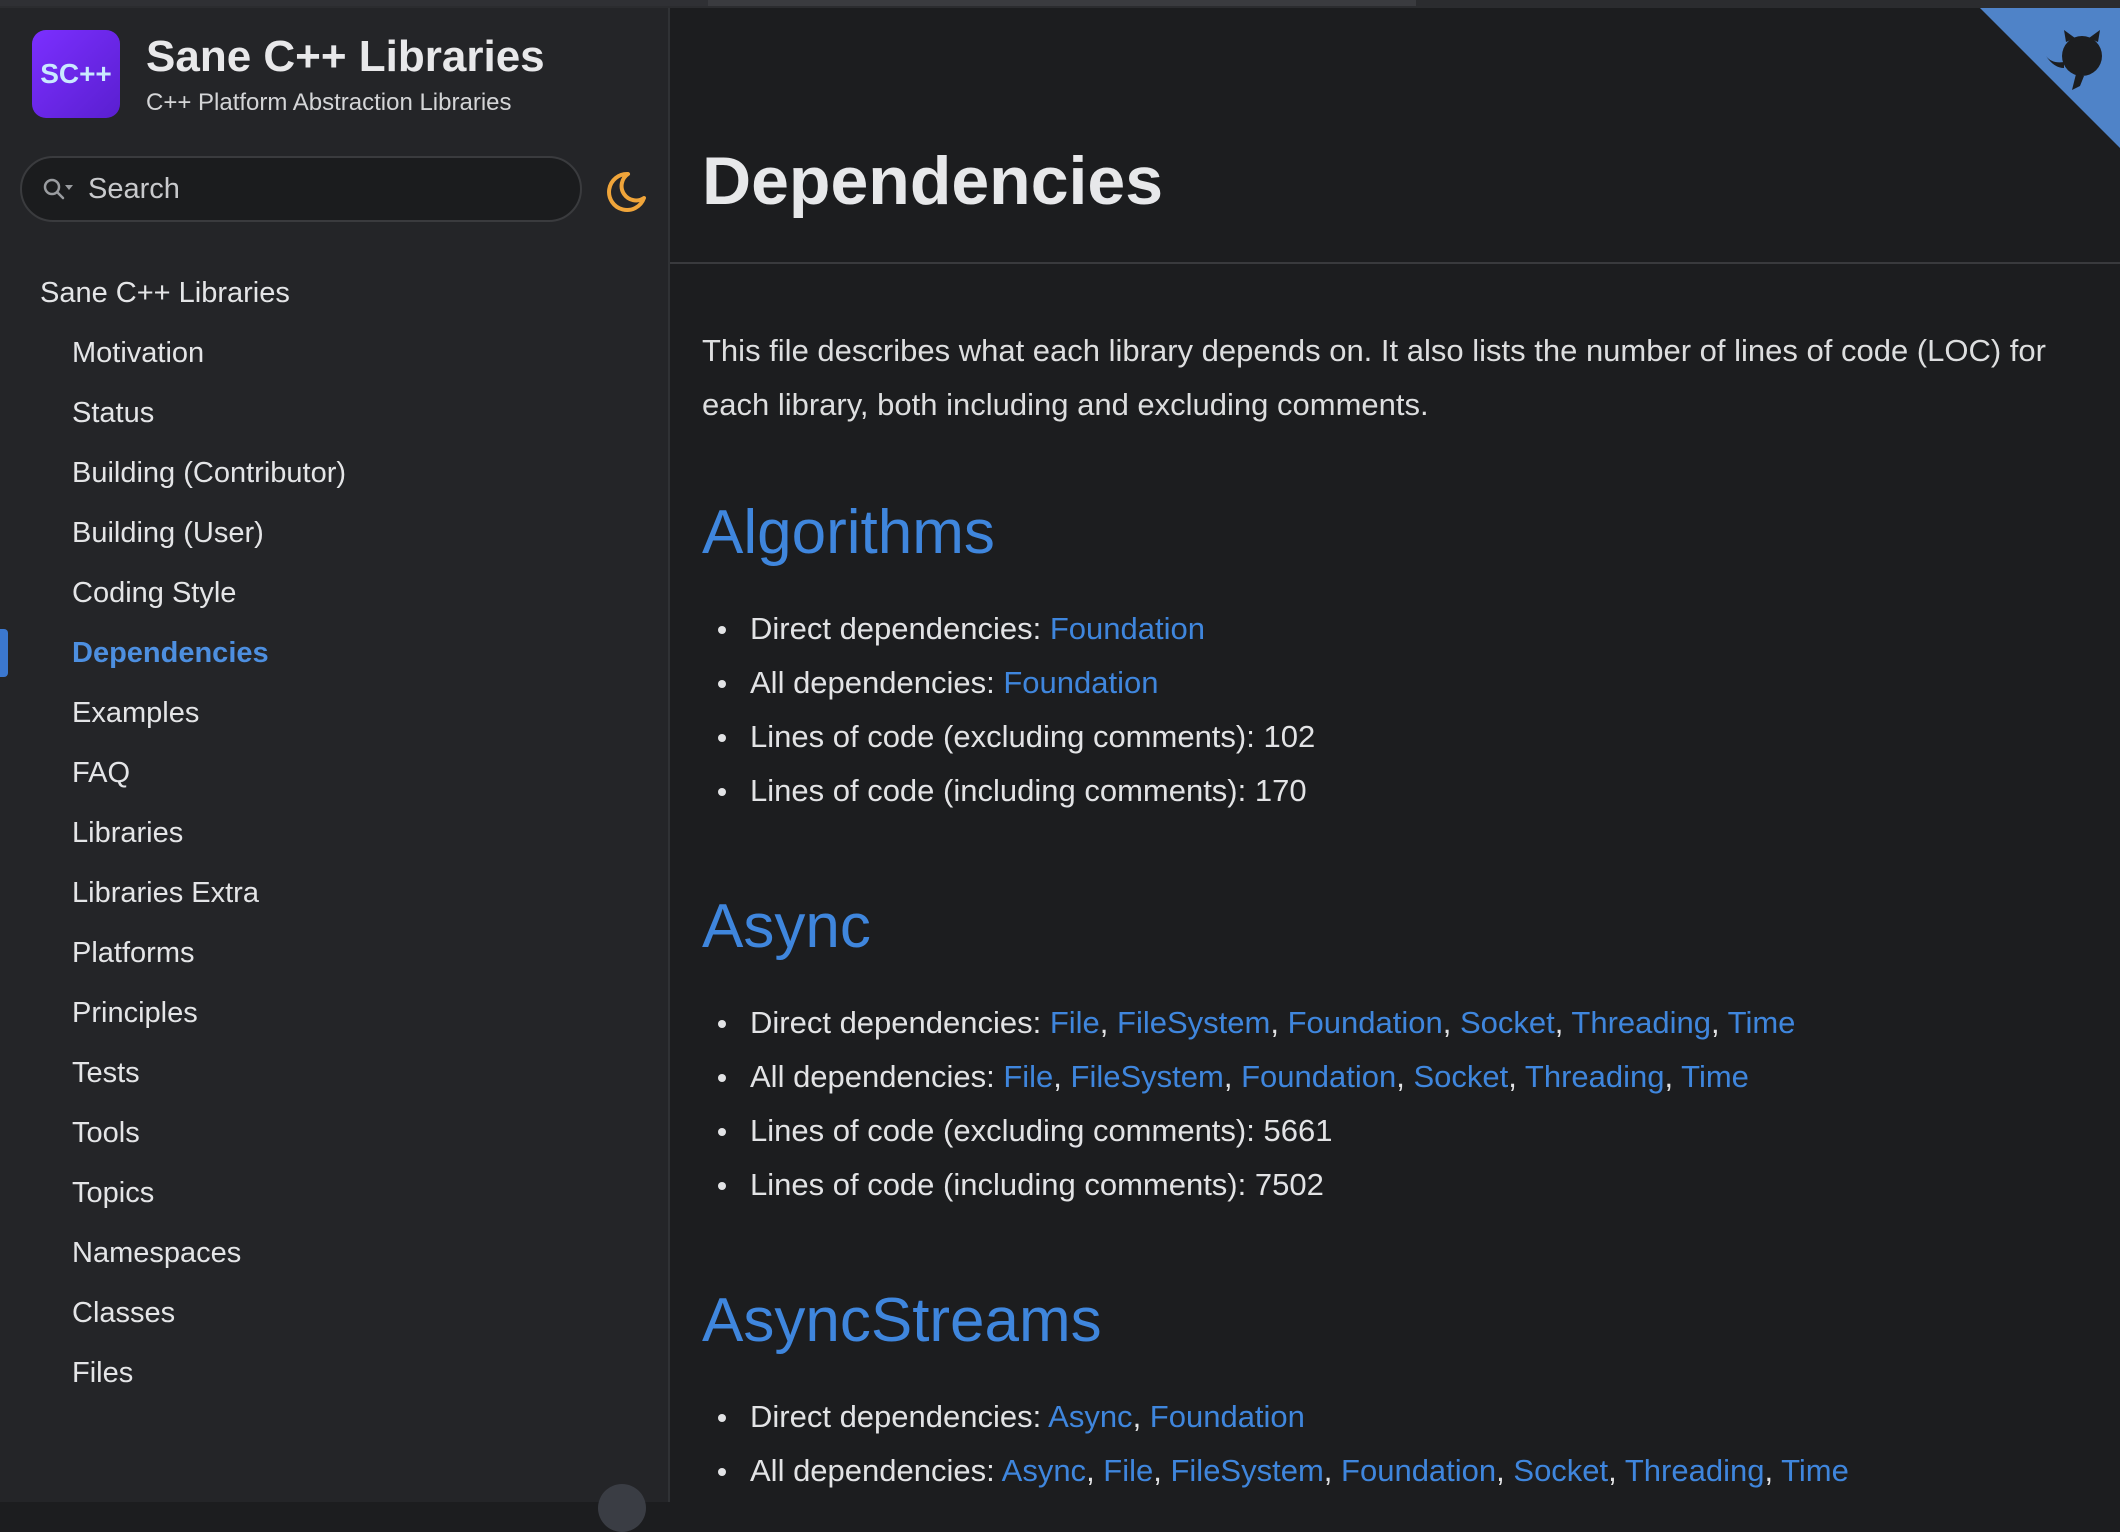 Image resolution: width=2120 pixels, height=1532 pixels. I want to click on search-input, so click(318, 189).